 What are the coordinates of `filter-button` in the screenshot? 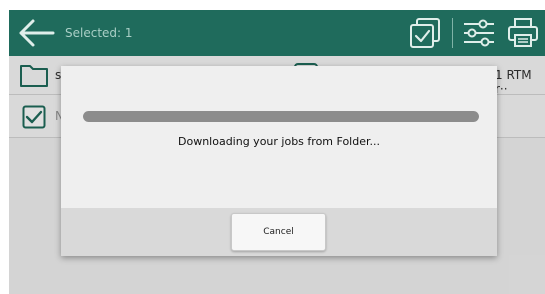 It's located at (479, 33).